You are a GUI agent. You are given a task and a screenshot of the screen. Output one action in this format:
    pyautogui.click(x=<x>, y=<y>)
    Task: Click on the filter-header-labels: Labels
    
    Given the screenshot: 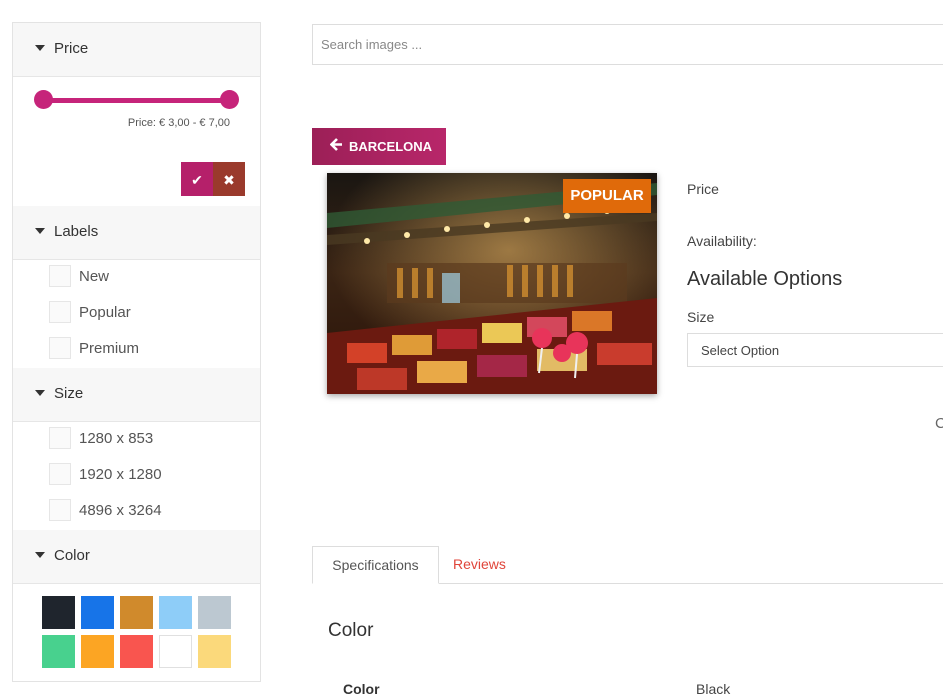 What is the action you would take?
    pyautogui.click(x=136, y=233)
    